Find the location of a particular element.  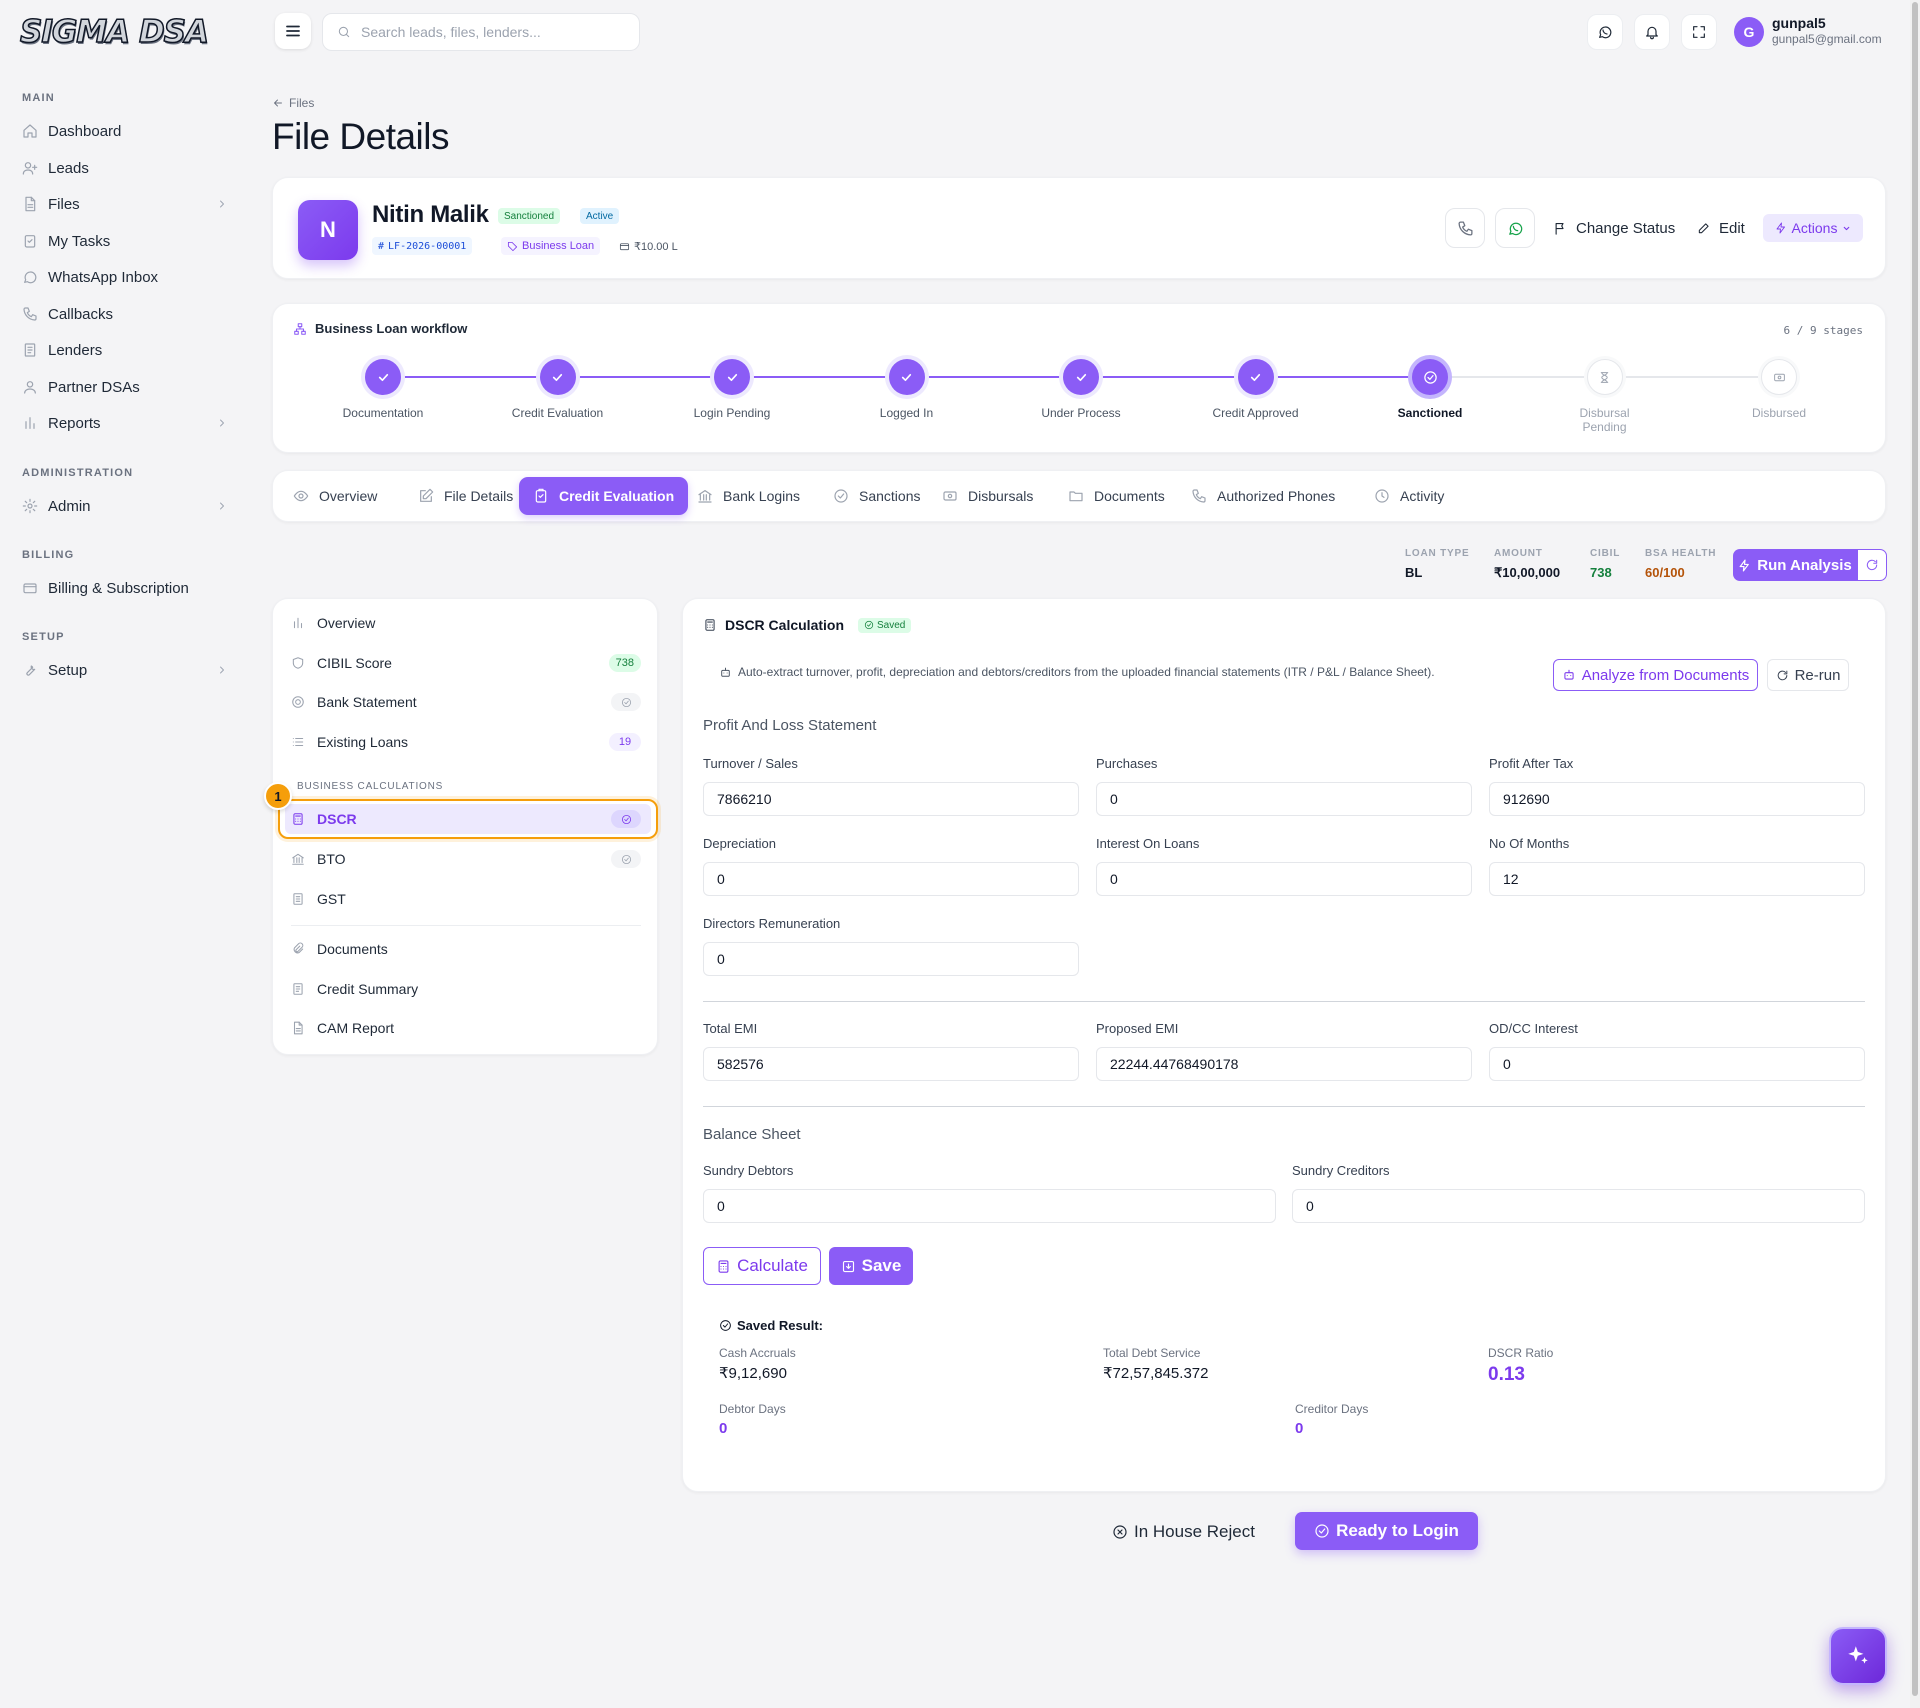

whatsapp-chat-button is located at coordinates (1515, 228).